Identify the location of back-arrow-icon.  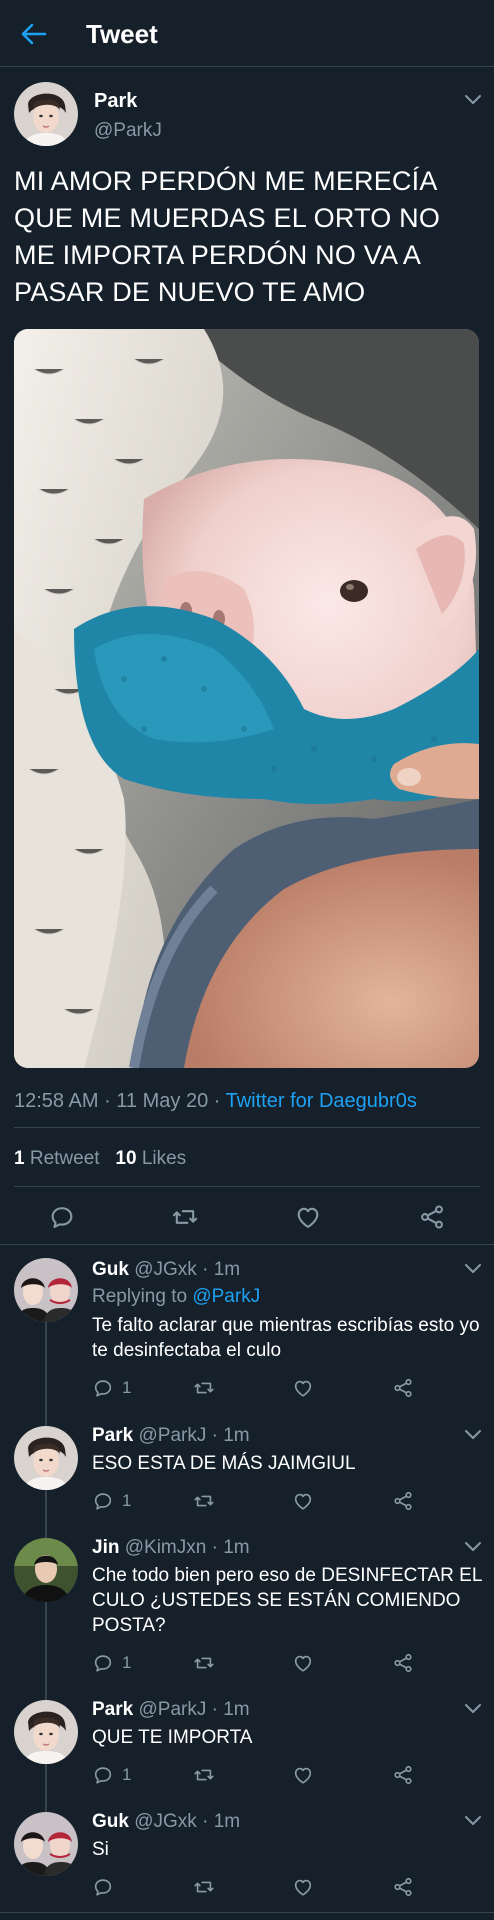
(34, 34).